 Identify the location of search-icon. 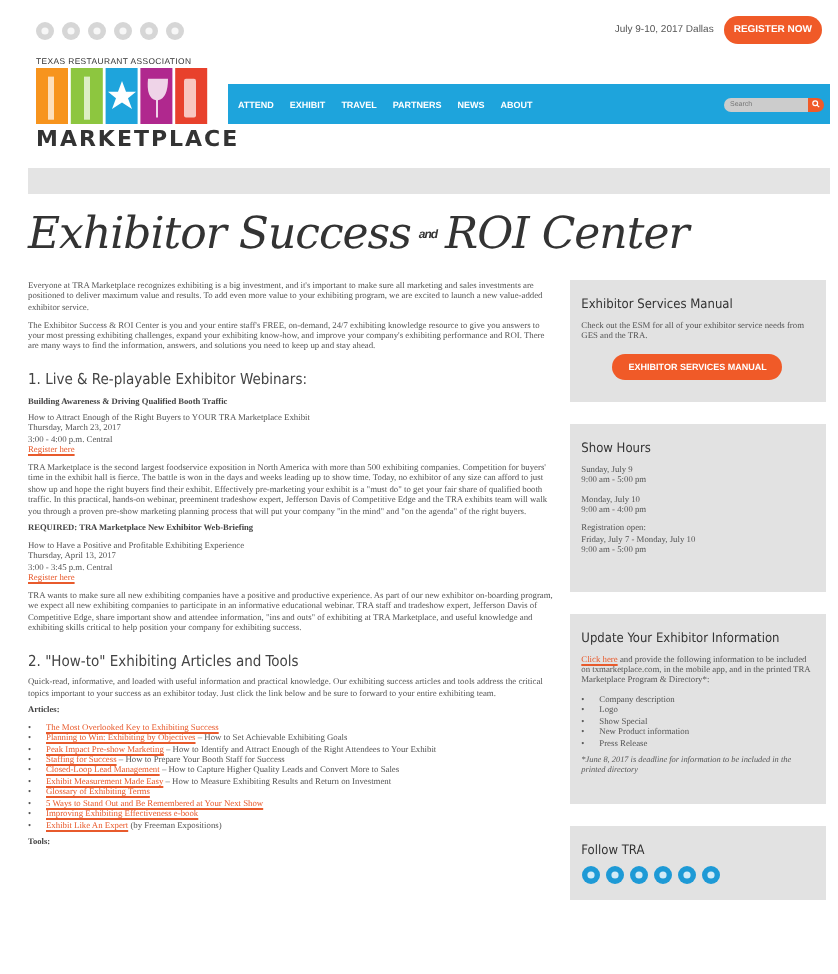
(816, 104).